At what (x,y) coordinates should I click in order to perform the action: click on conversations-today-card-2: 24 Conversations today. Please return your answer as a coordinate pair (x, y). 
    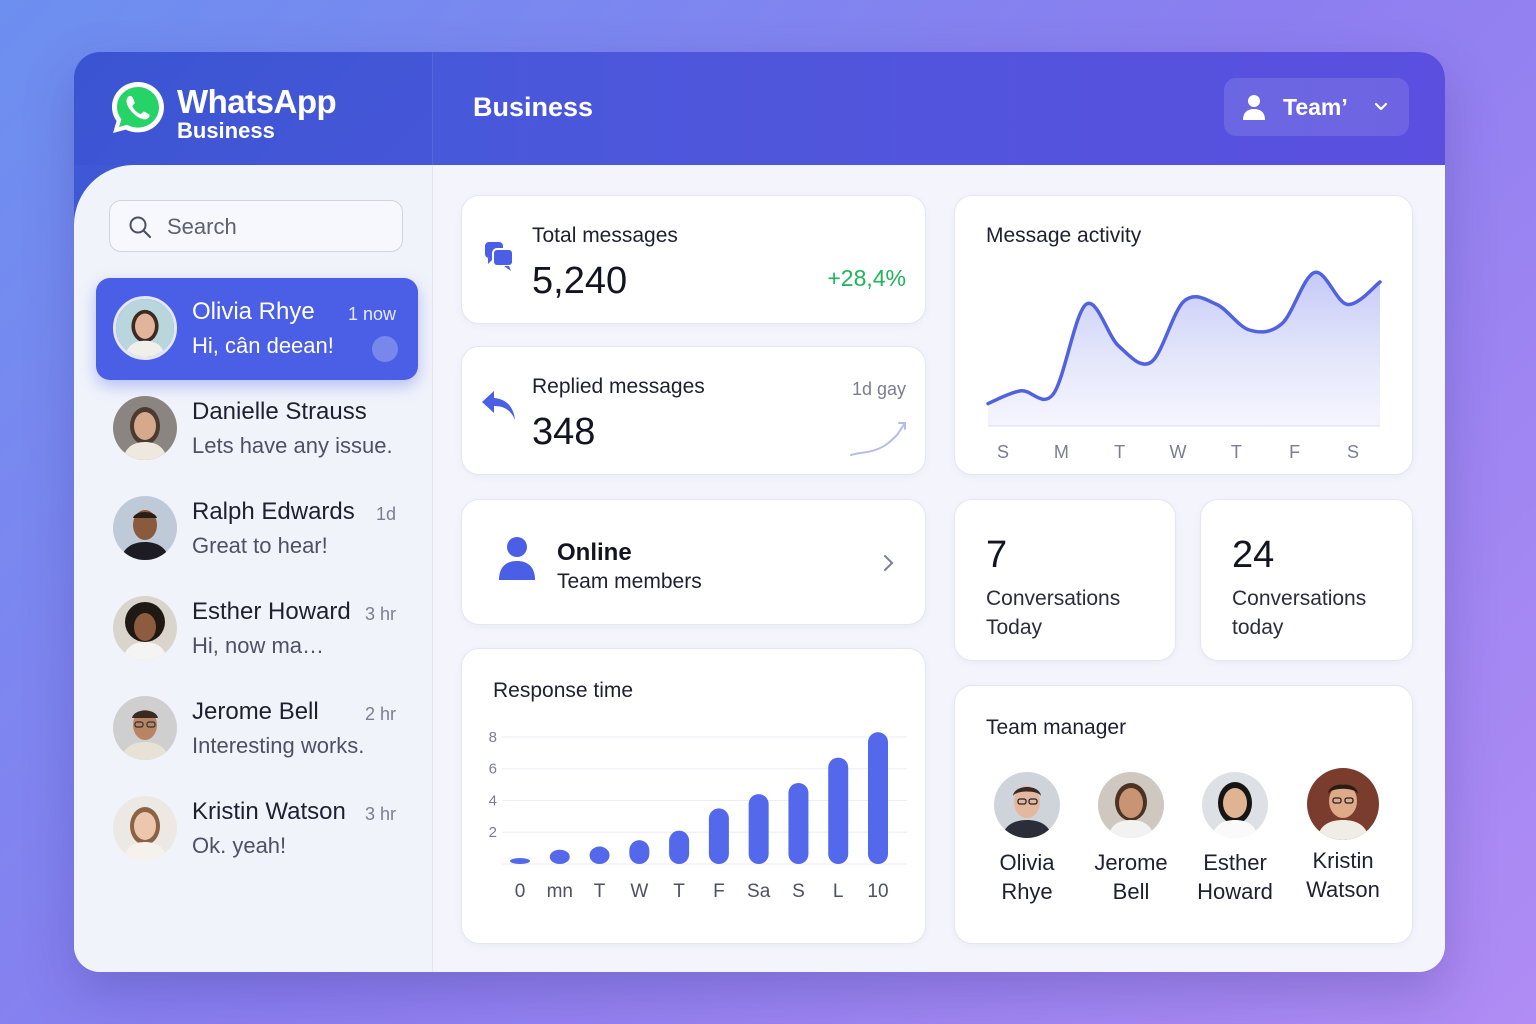
    Looking at the image, I should click on (1306, 580).